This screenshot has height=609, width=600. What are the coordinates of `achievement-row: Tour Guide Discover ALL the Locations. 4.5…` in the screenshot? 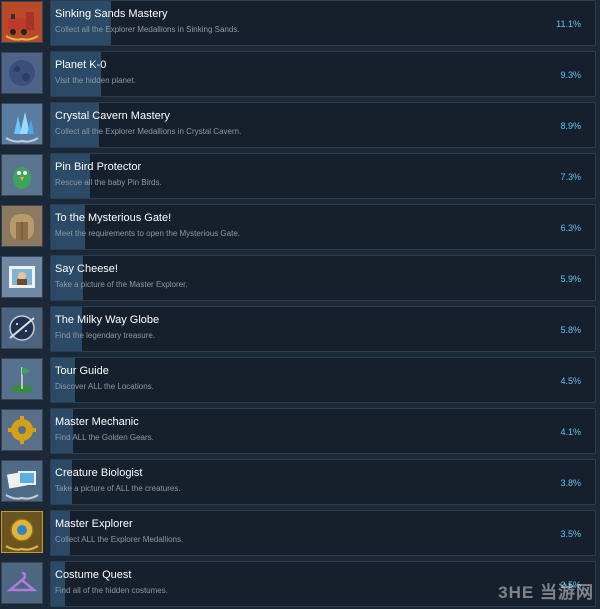 It's located at (300, 381).